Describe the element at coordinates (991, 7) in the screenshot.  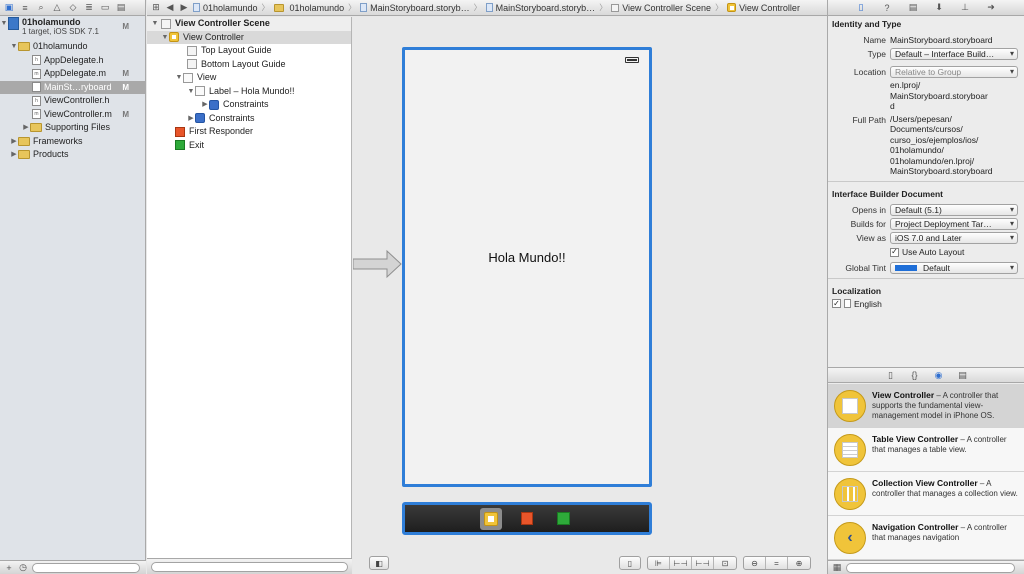
I see `connections-inspector-icon: ➜` at that location.